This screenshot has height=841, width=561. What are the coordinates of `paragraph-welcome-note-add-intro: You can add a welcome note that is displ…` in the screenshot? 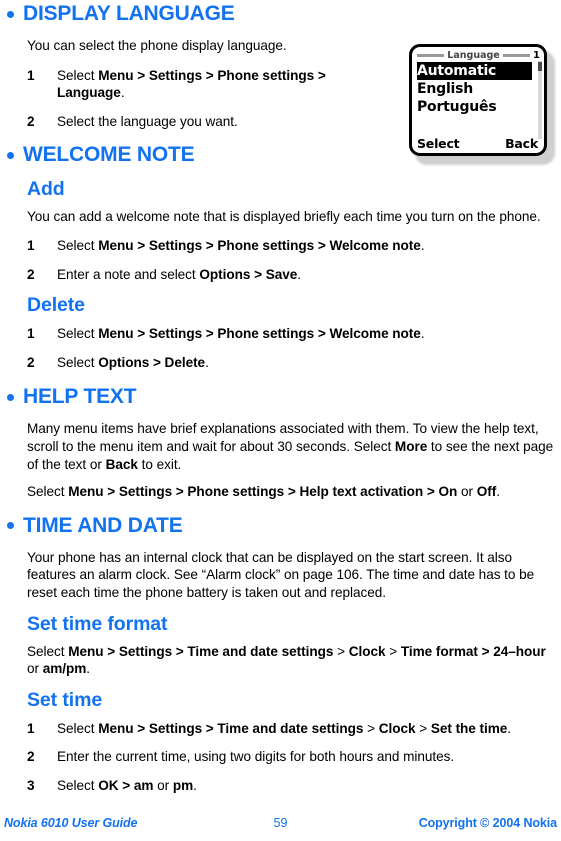 It's located at (284, 217).